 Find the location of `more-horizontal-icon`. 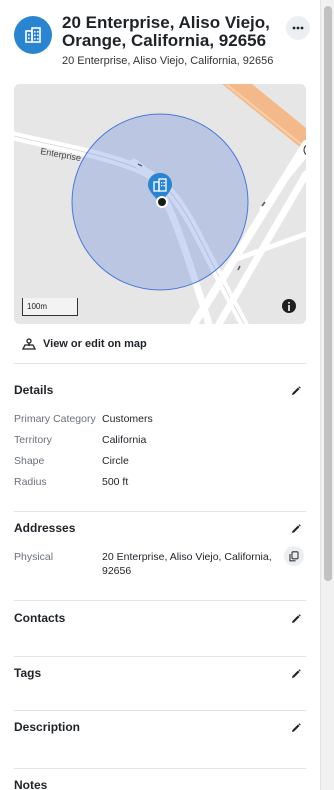

more-horizontal-icon is located at coordinates (298, 28).